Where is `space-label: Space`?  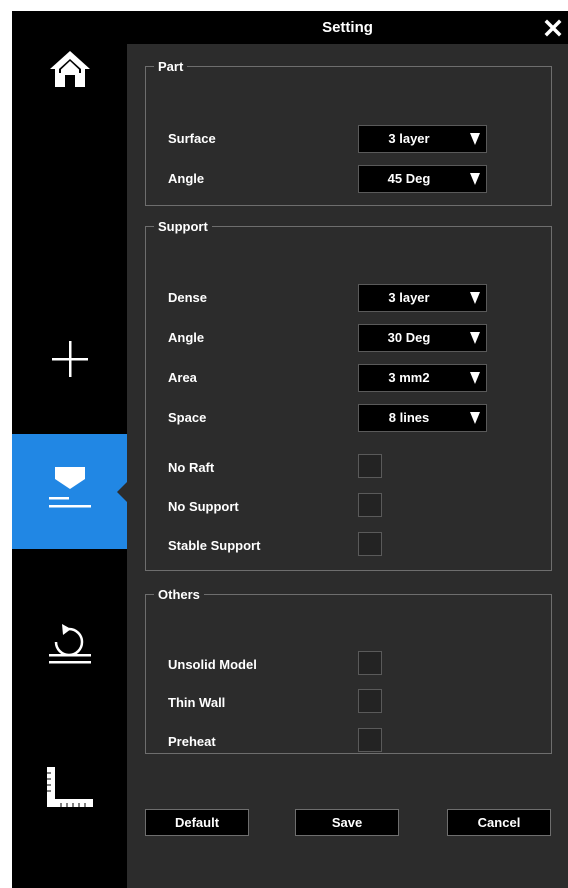
space-label: Space is located at coordinates (187, 417).